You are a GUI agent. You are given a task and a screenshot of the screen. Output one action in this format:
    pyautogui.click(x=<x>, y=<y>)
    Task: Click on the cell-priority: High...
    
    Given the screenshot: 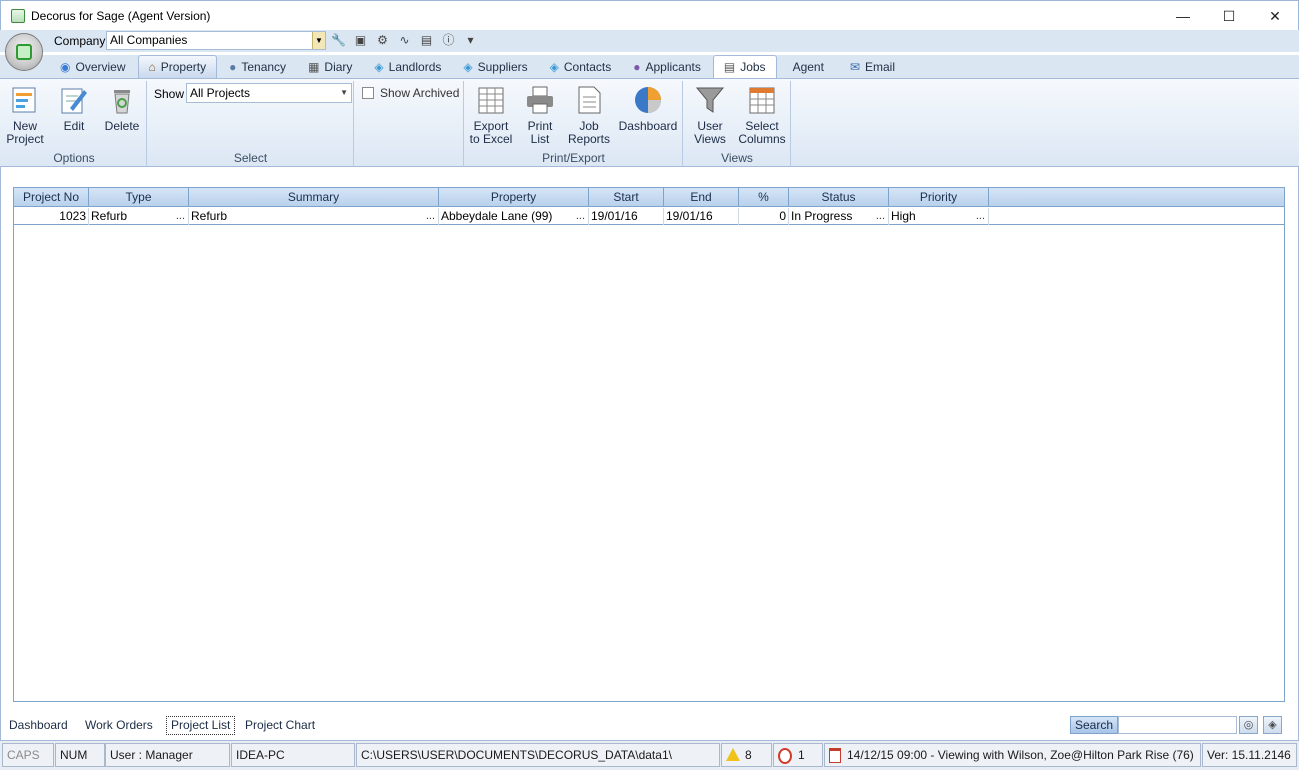 What is the action you would take?
    pyautogui.click(x=939, y=216)
    